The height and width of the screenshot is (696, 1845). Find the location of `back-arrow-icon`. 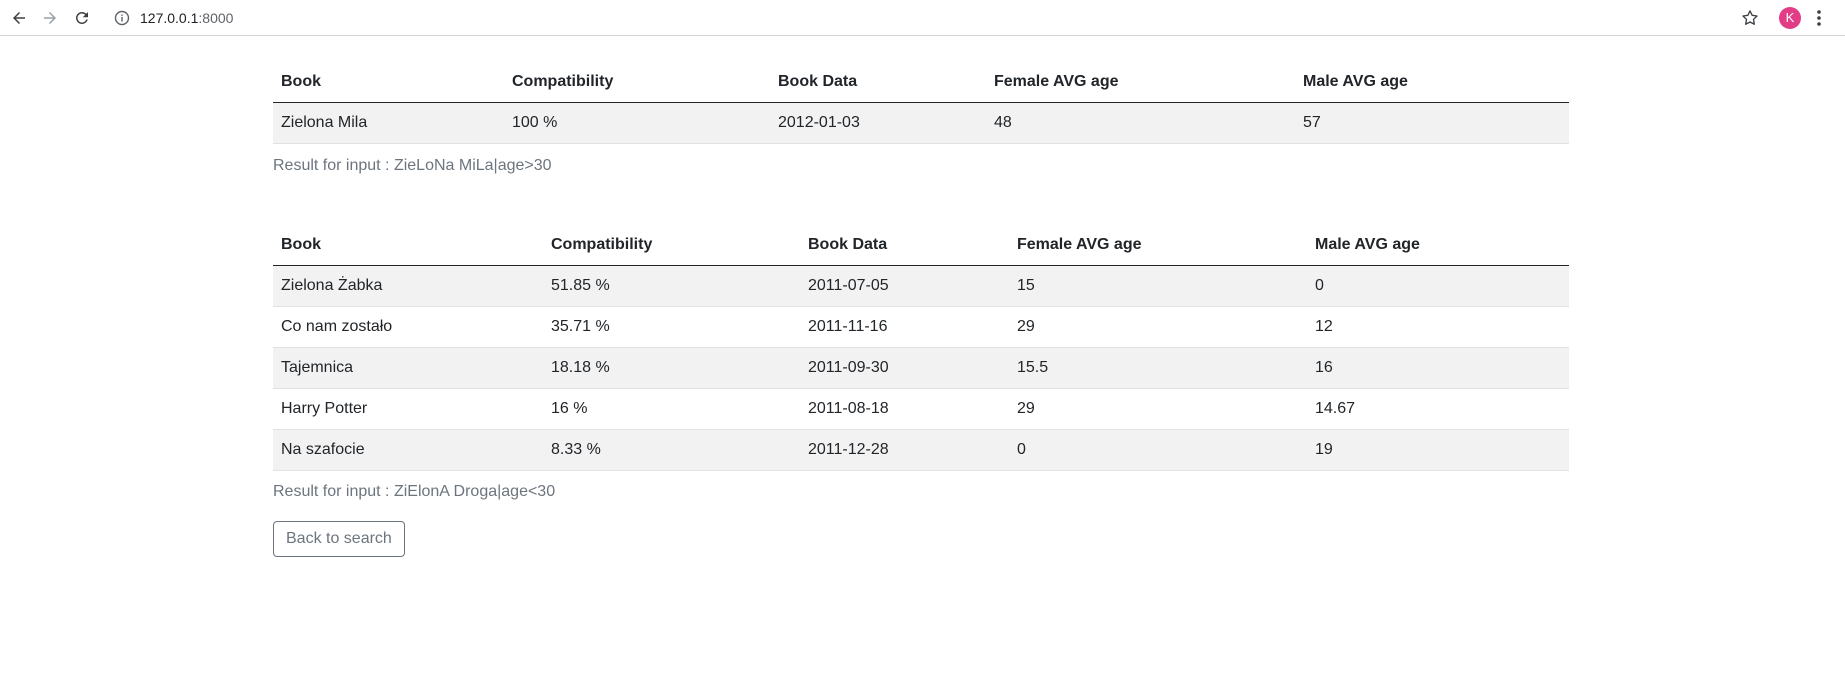

back-arrow-icon is located at coordinates (19, 18).